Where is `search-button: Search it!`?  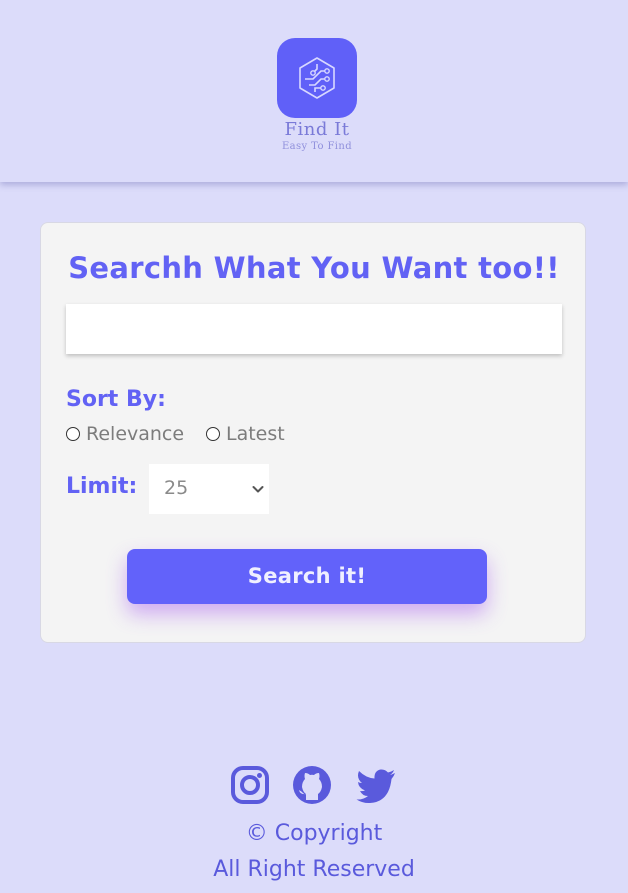
search-button: Search it! is located at coordinates (307, 576).